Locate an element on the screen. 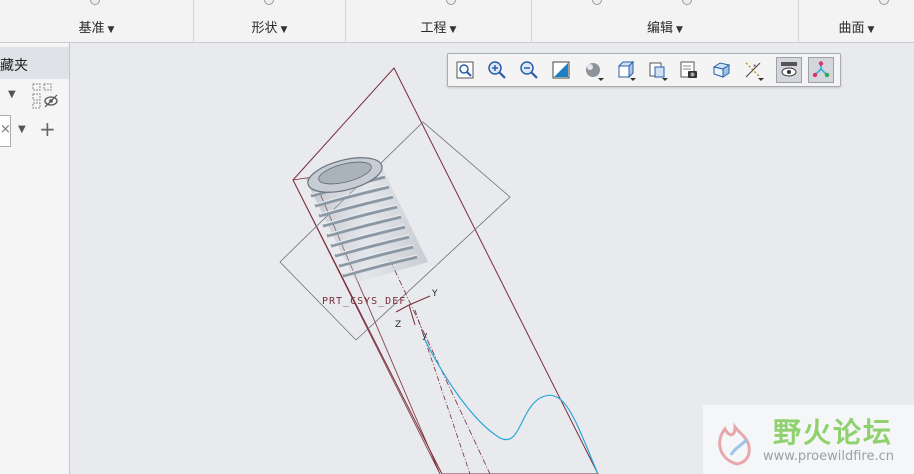  perspective-view-icon is located at coordinates (721, 70).